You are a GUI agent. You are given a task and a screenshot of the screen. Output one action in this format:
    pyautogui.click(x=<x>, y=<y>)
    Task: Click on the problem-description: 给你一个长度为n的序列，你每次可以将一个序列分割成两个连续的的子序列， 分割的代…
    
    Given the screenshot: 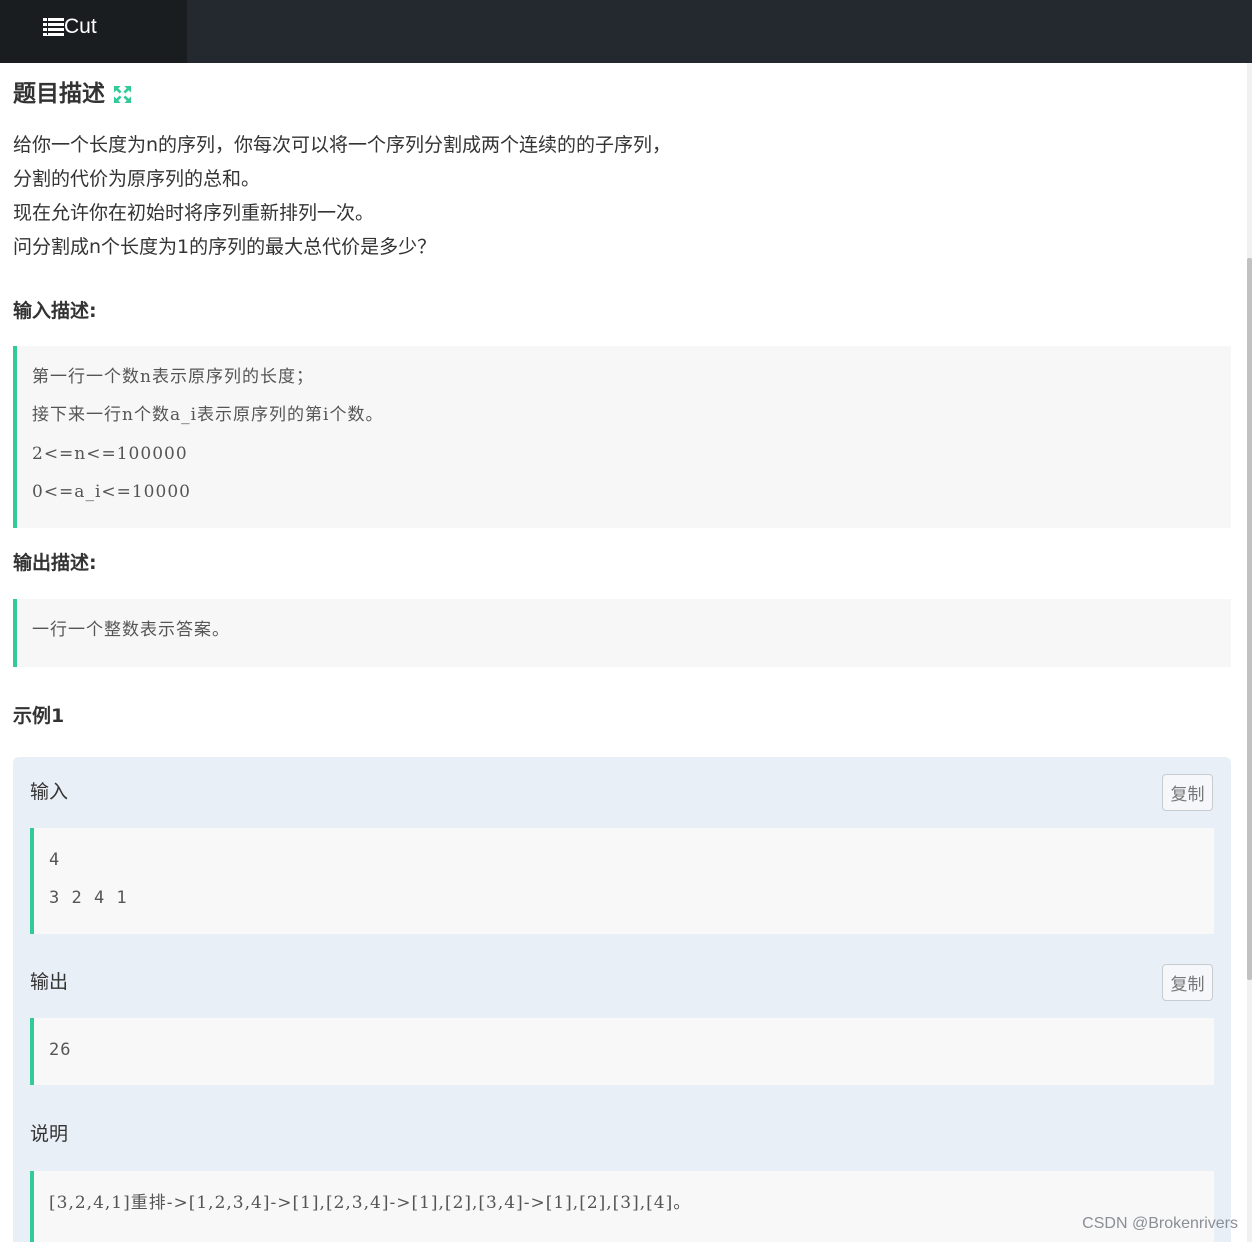 What is the action you would take?
    pyautogui.click(x=342, y=196)
    